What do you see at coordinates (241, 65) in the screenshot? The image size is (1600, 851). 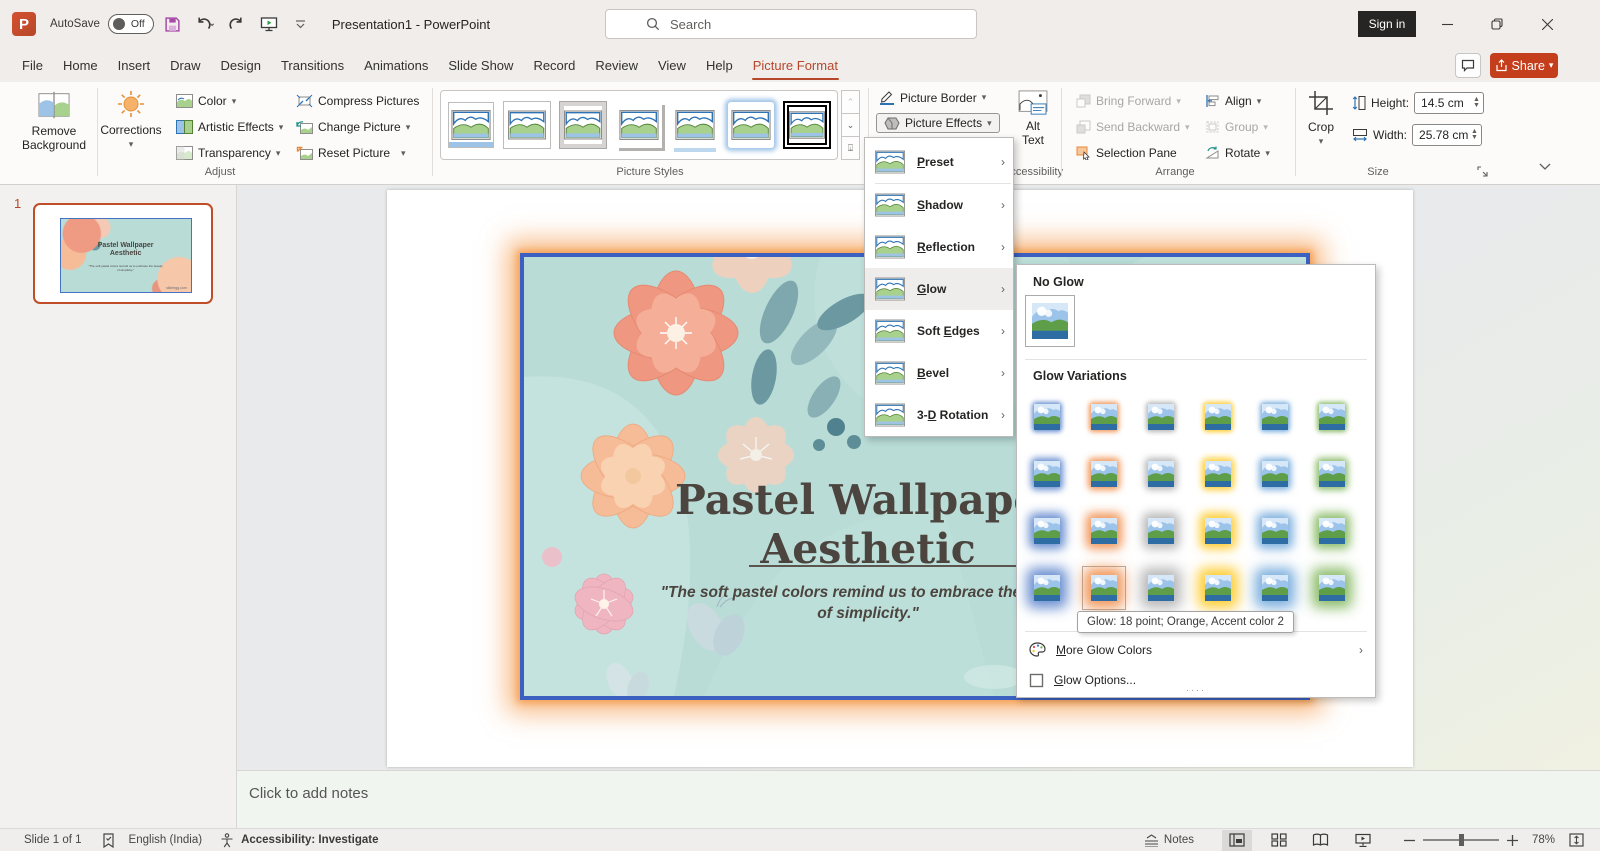 I see `tab-design: Design` at bounding box center [241, 65].